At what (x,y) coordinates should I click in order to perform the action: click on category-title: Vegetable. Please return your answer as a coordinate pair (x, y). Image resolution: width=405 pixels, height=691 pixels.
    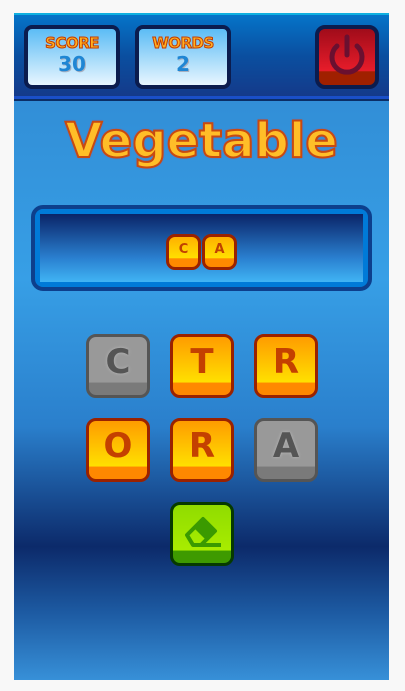
    Looking at the image, I should click on (201, 141).